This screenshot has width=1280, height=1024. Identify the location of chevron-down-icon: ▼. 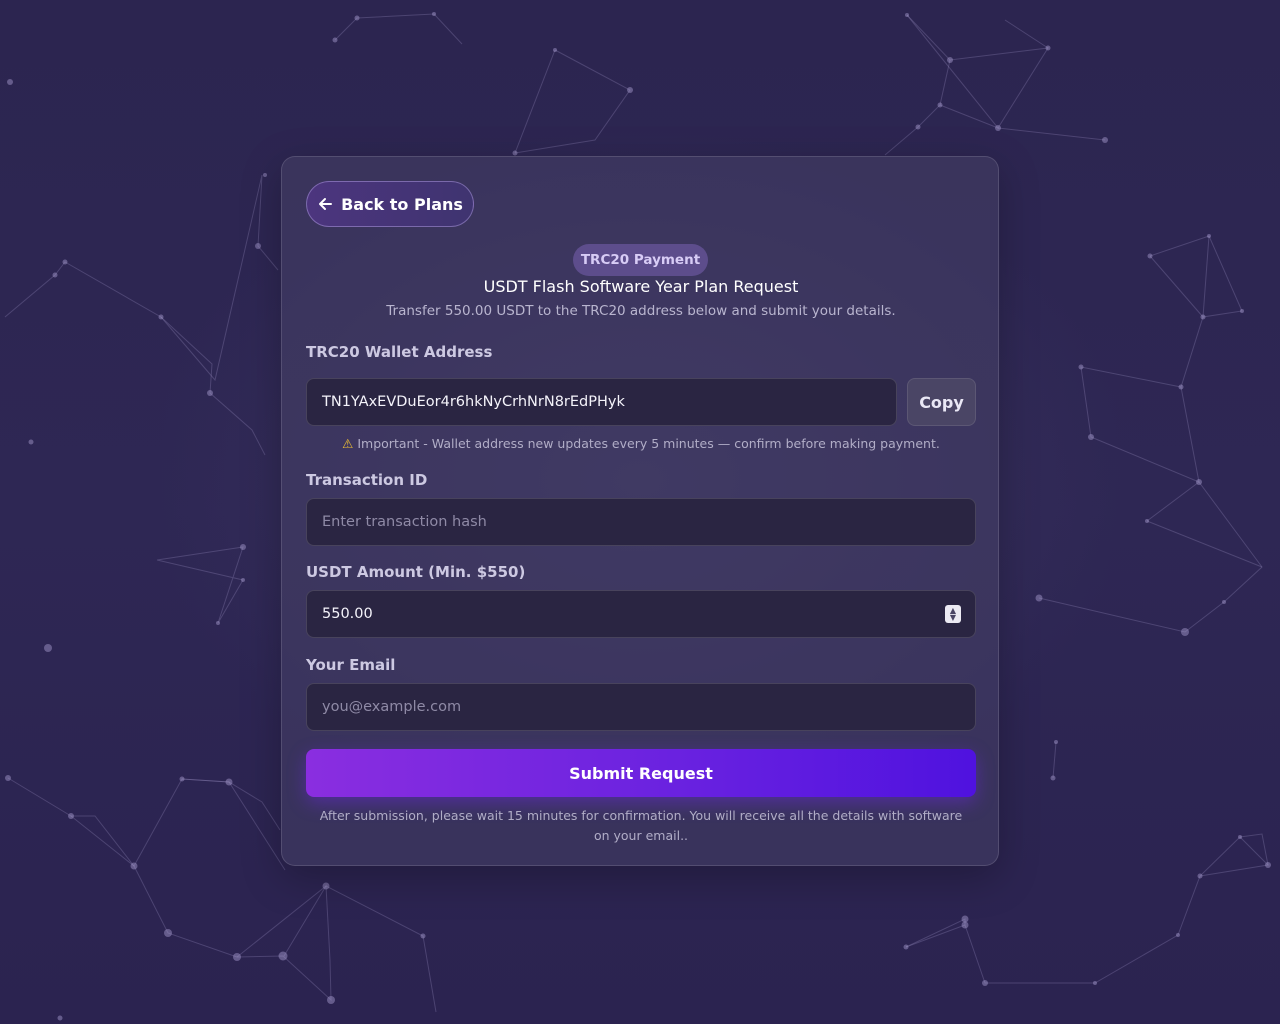
(953, 617).